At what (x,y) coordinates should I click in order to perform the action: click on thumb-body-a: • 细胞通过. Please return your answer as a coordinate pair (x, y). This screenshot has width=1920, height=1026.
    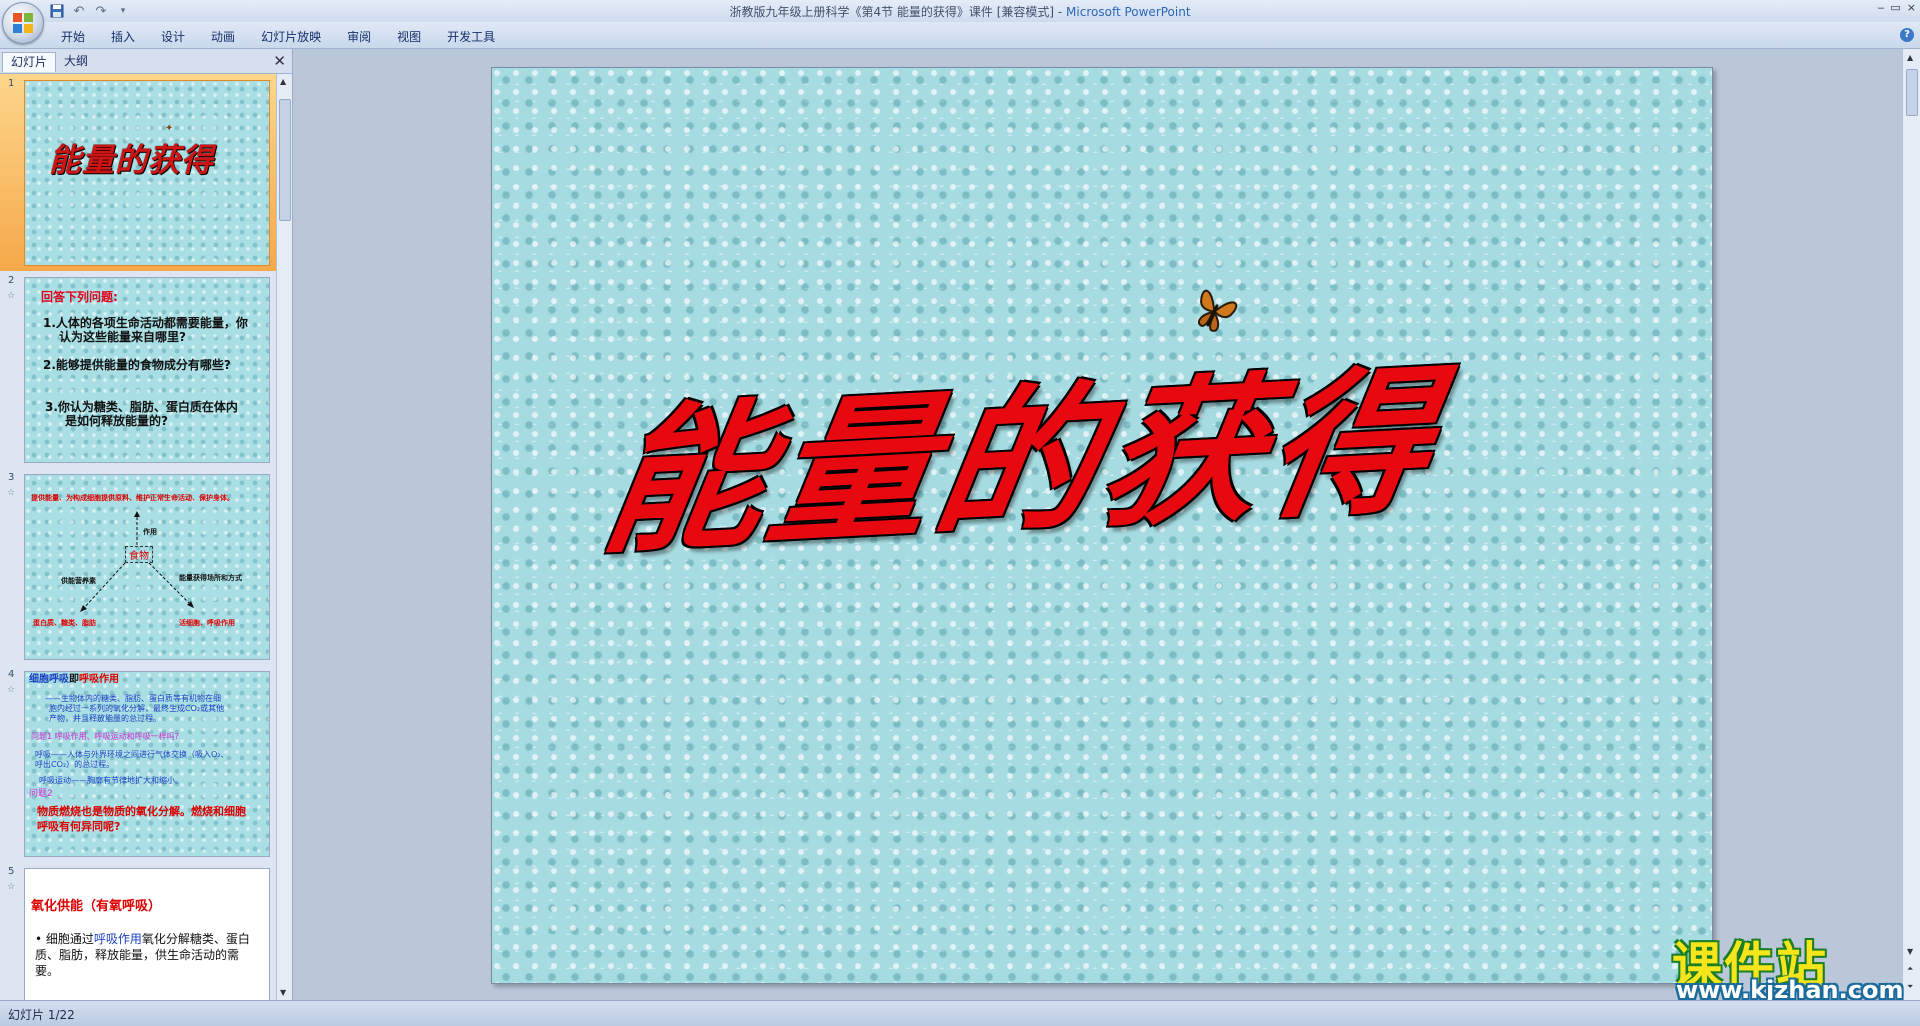
    Looking at the image, I should click on (64, 939).